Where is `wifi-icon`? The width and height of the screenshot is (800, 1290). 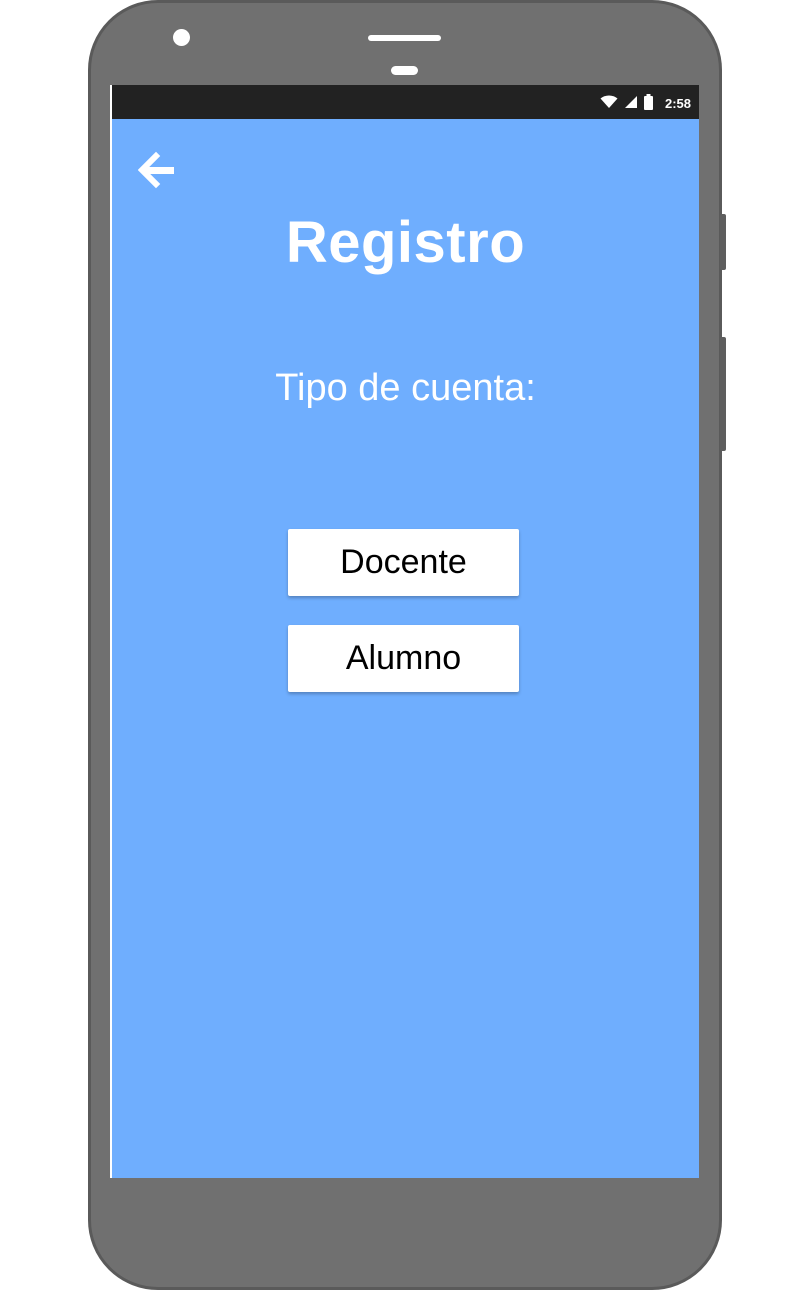 wifi-icon is located at coordinates (609, 102).